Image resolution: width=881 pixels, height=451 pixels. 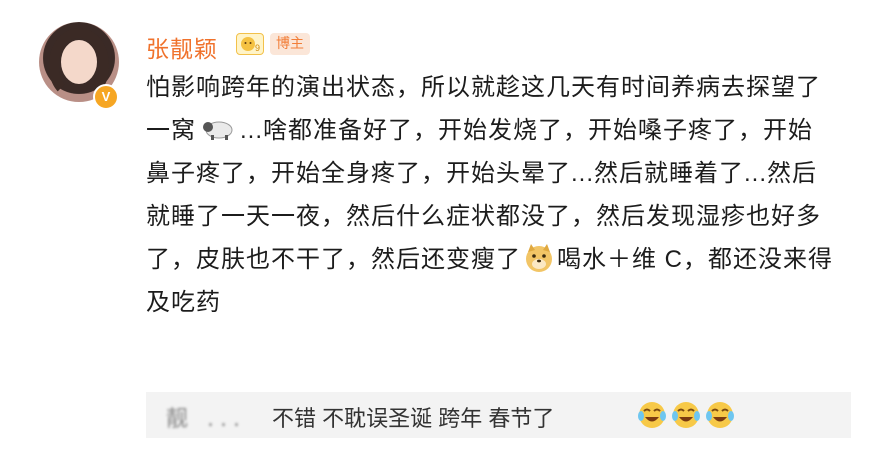 I want to click on dog-badge-icon: 9, so click(x=250, y=45).